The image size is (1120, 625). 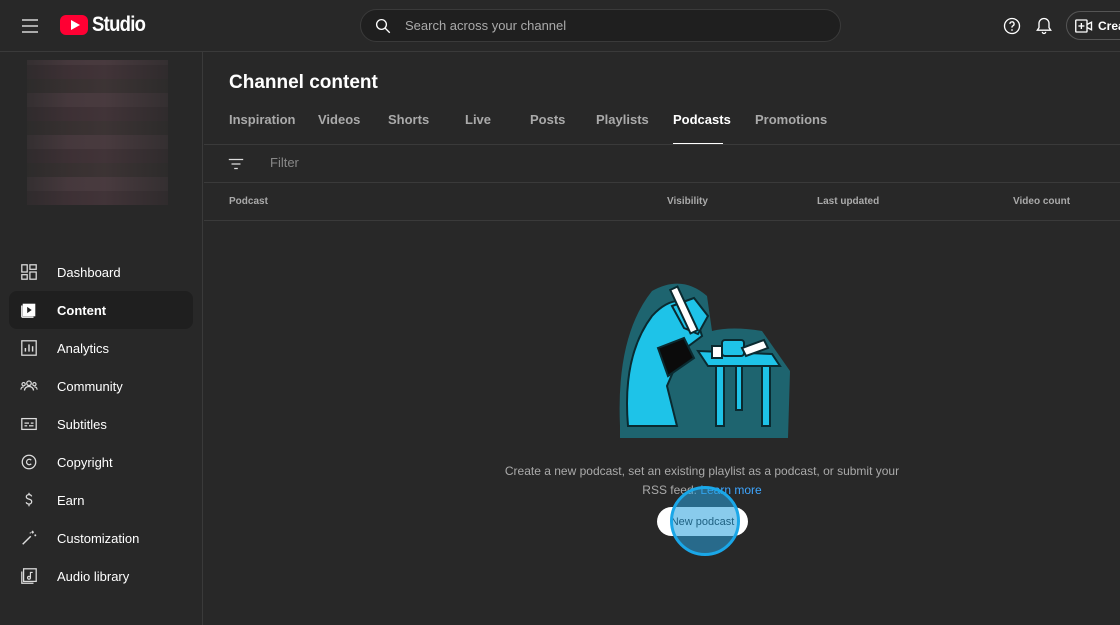 I want to click on community-icon, so click(x=29, y=386).